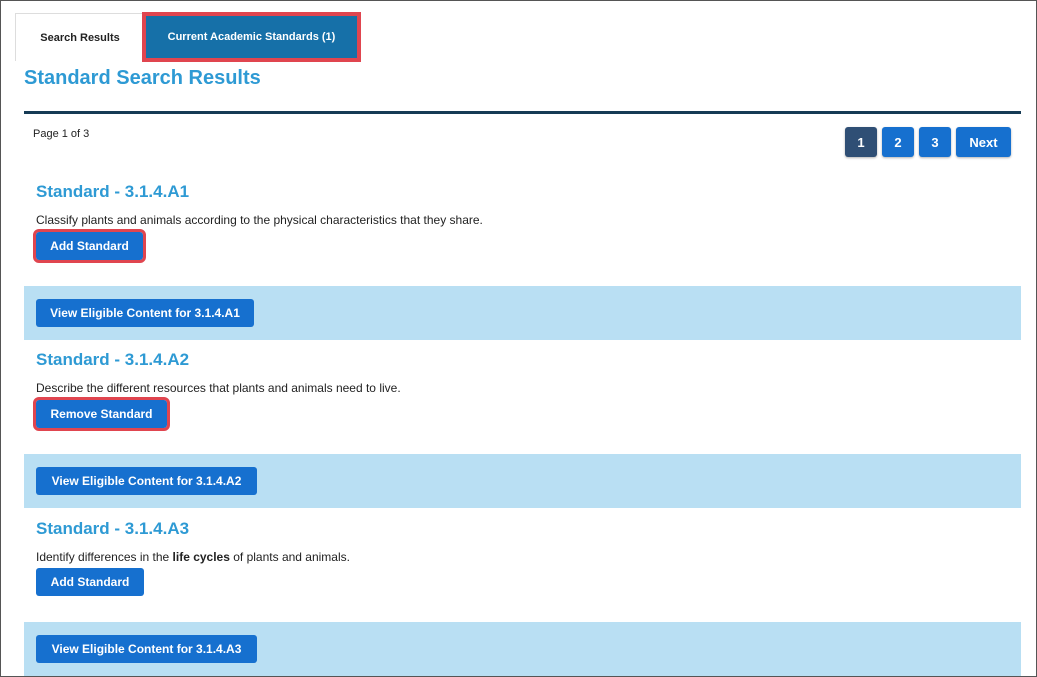 This screenshot has height=677, width=1037. I want to click on description-text: Identify differences in the, so click(104, 557).